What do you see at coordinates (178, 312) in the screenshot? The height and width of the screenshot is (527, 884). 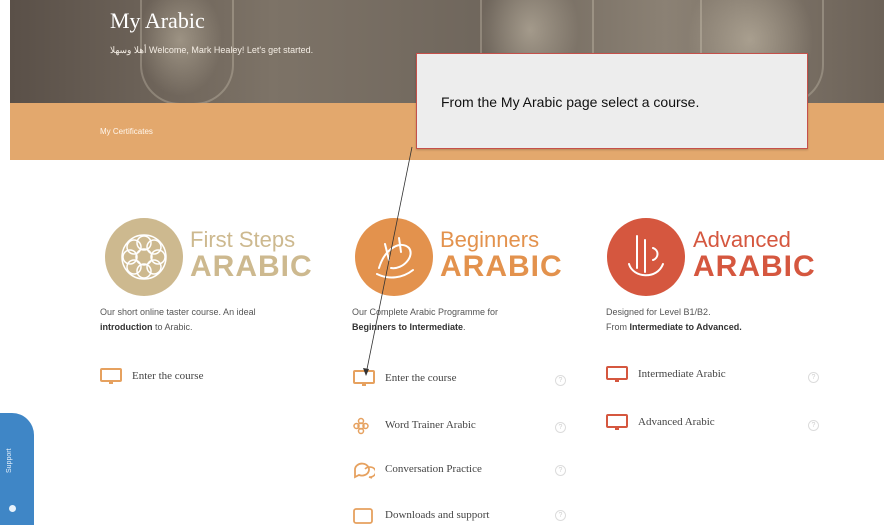 I see `description-line: Our short online taster course. An ideal` at bounding box center [178, 312].